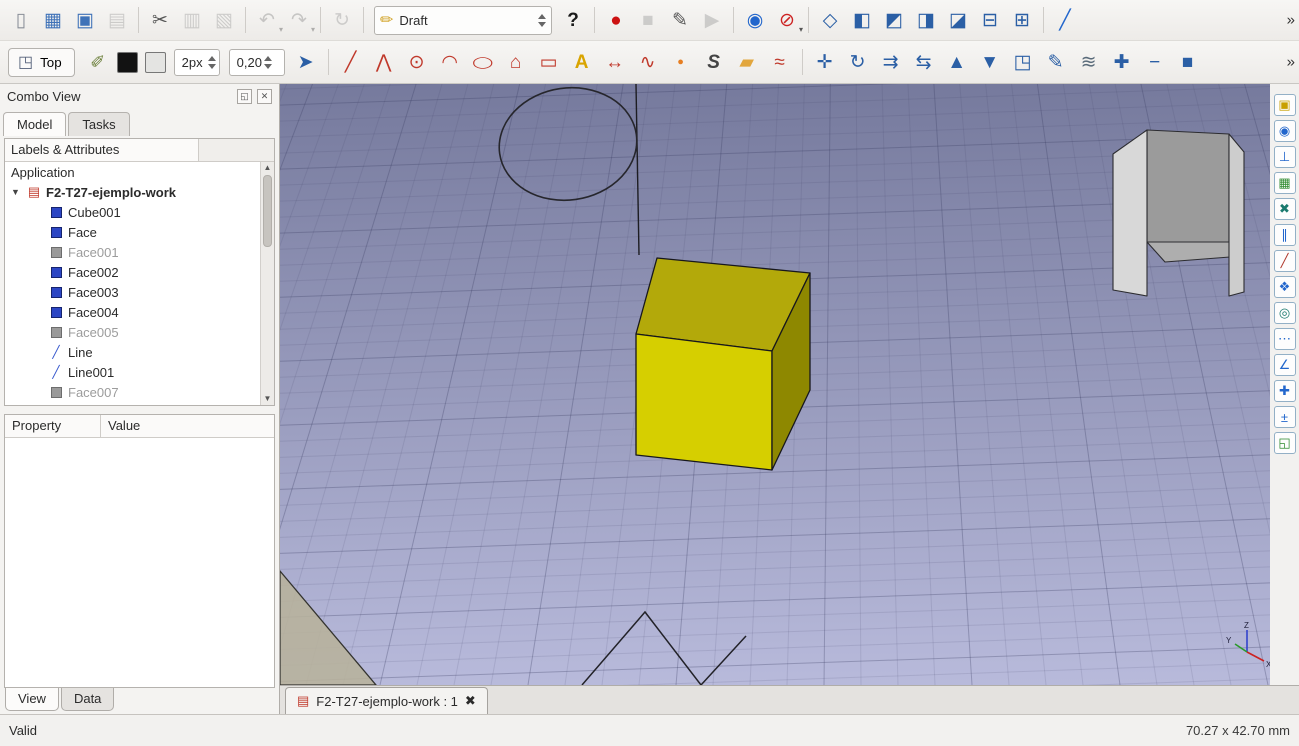 This screenshot has height=746, width=1299. What do you see at coordinates (132, 192) in the screenshot?
I see `tree-item: ▼ ▤ F2-T27-ejemplo-work` at bounding box center [132, 192].